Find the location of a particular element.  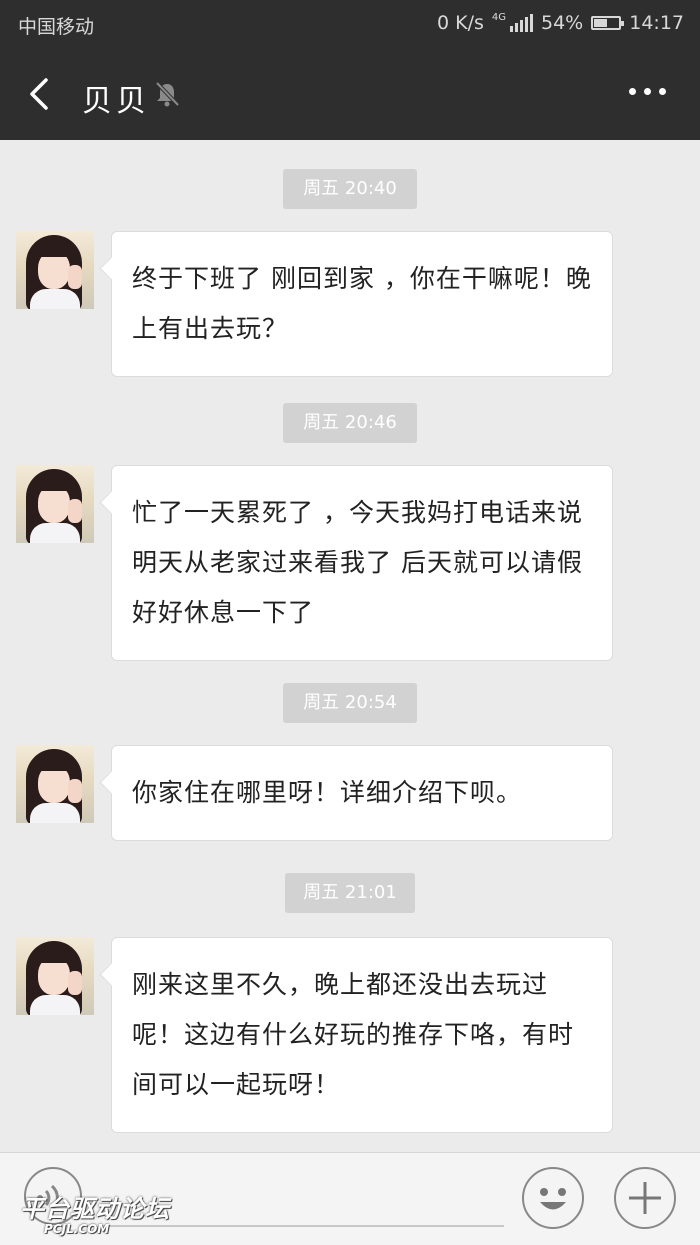

watermark-url: PCJL.COM is located at coordinates (77, 1229).